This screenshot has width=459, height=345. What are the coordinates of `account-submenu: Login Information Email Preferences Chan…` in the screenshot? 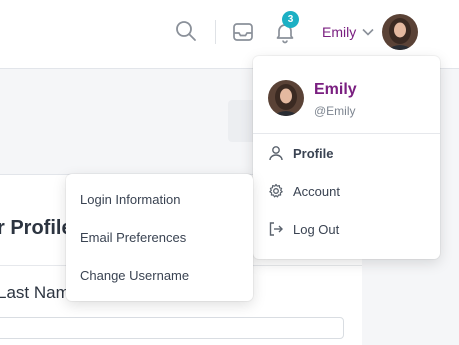 It's located at (159, 237).